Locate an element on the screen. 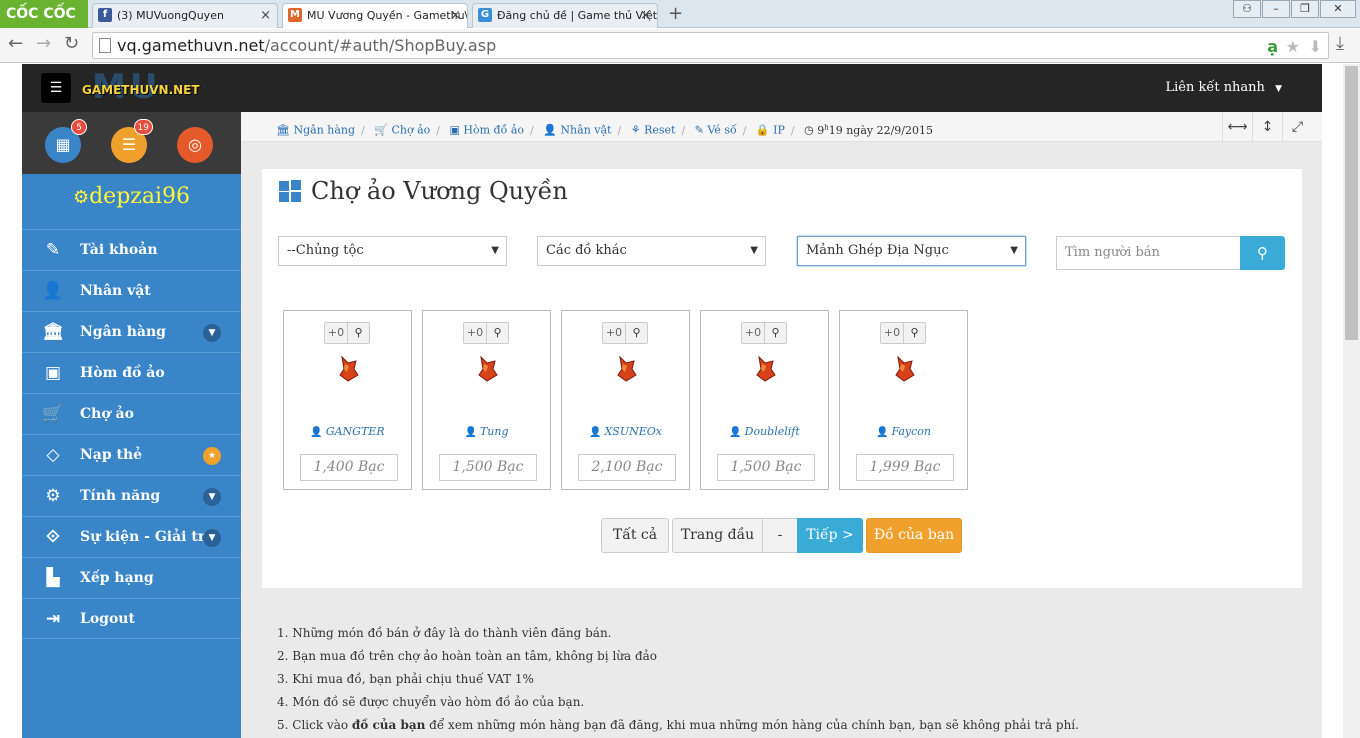 This screenshot has width=1360, height=738. search-button: ⚲ is located at coordinates (1262, 253).